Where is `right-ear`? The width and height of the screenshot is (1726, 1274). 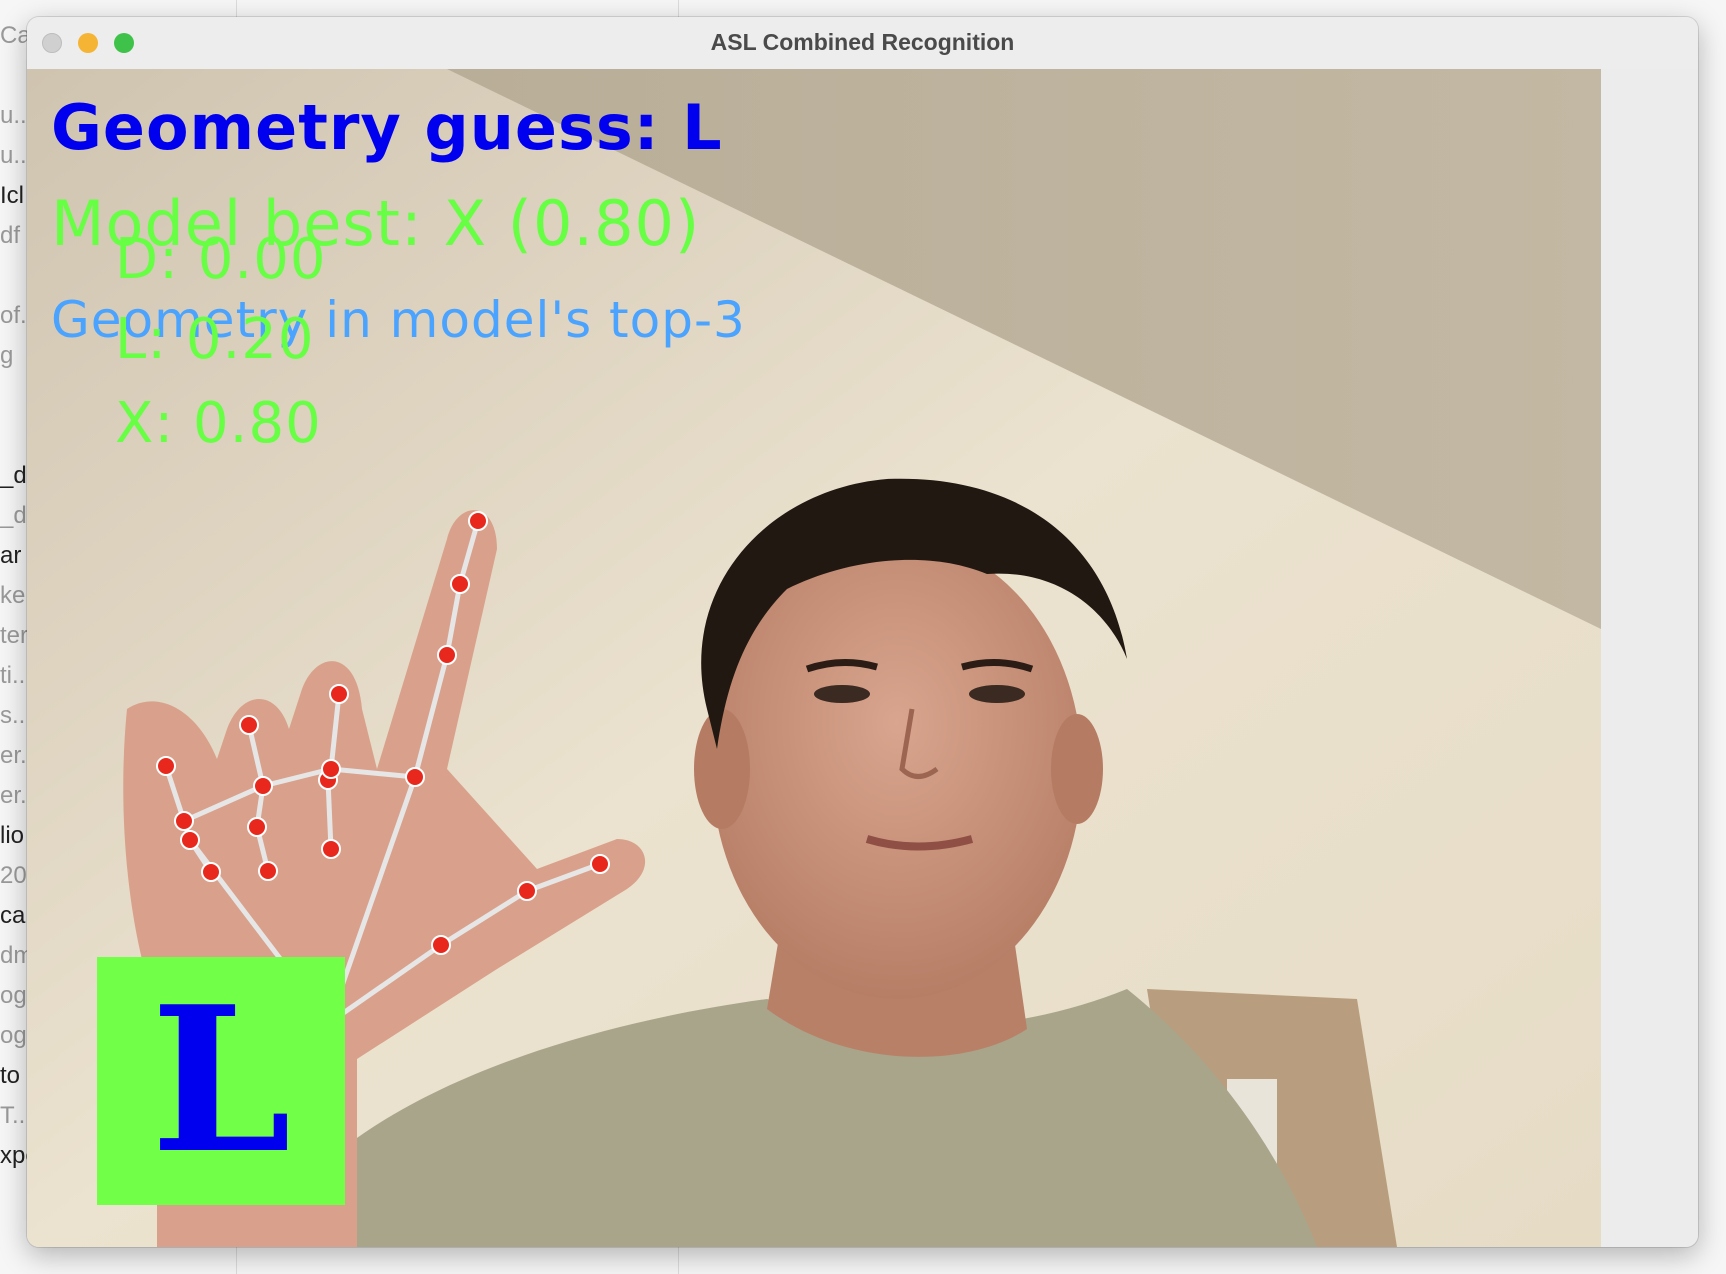 right-ear is located at coordinates (1077, 769).